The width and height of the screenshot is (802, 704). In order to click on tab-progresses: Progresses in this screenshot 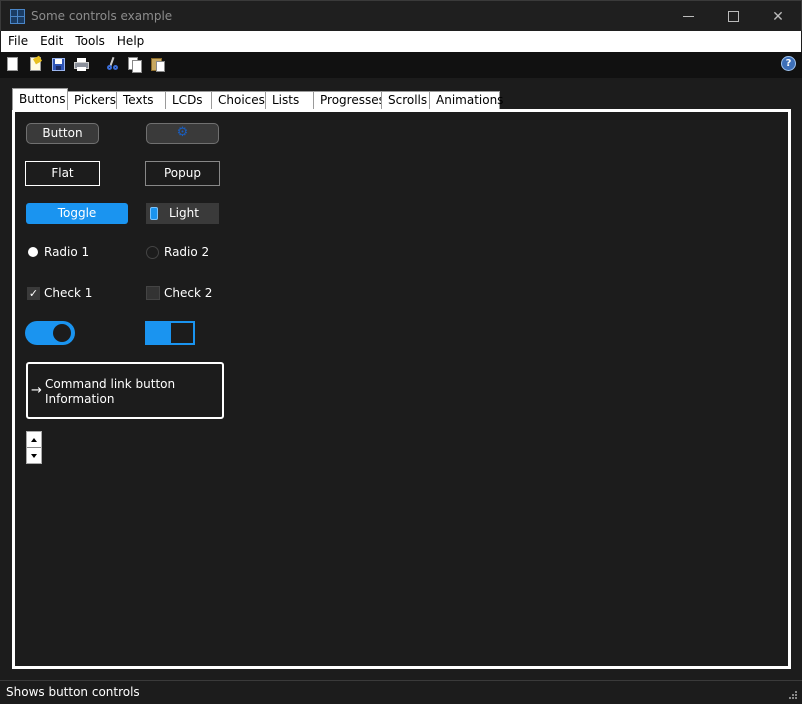, I will do `click(349, 100)`.